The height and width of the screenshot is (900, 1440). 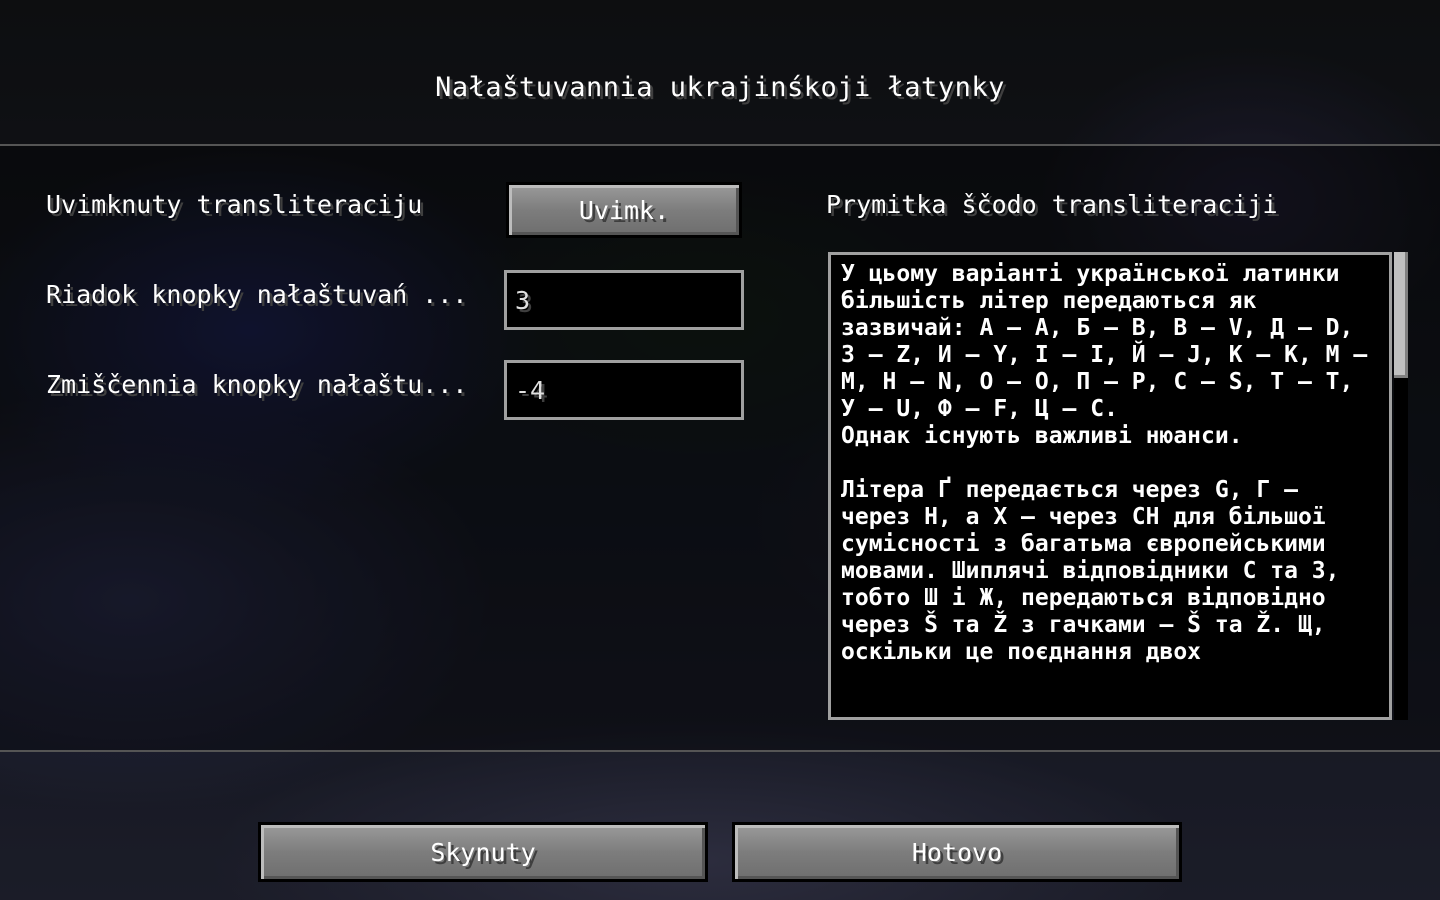 What do you see at coordinates (624, 300) in the screenshot?
I see `button-row-input` at bounding box center [624, 300].